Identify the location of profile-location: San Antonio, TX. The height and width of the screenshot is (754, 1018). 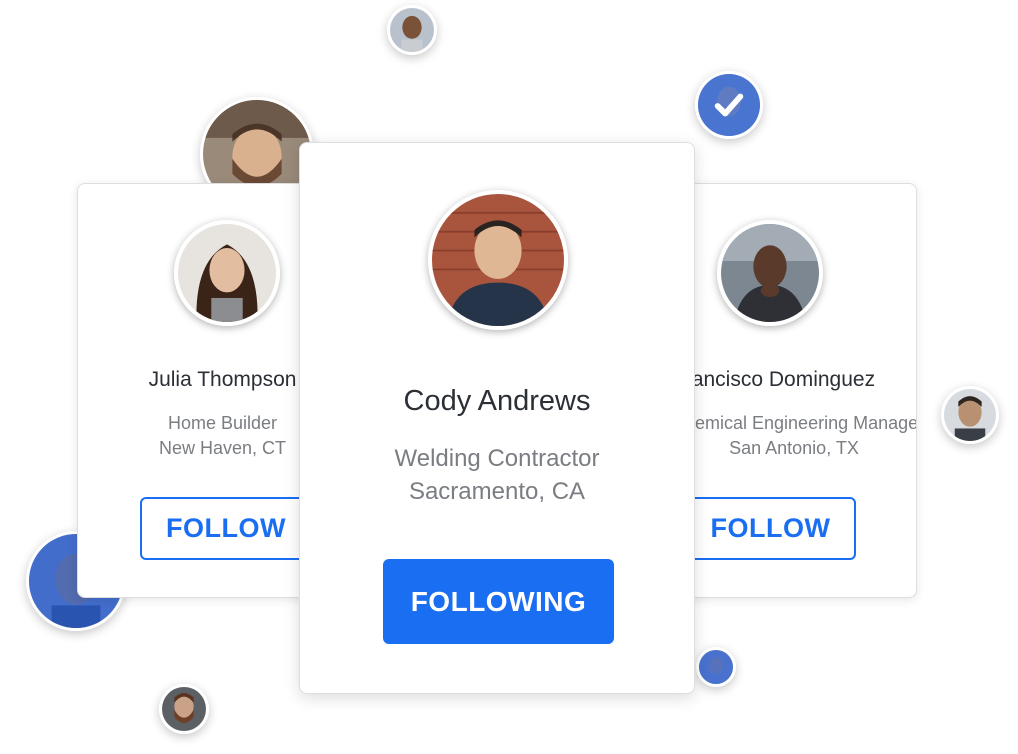
(794, 448).